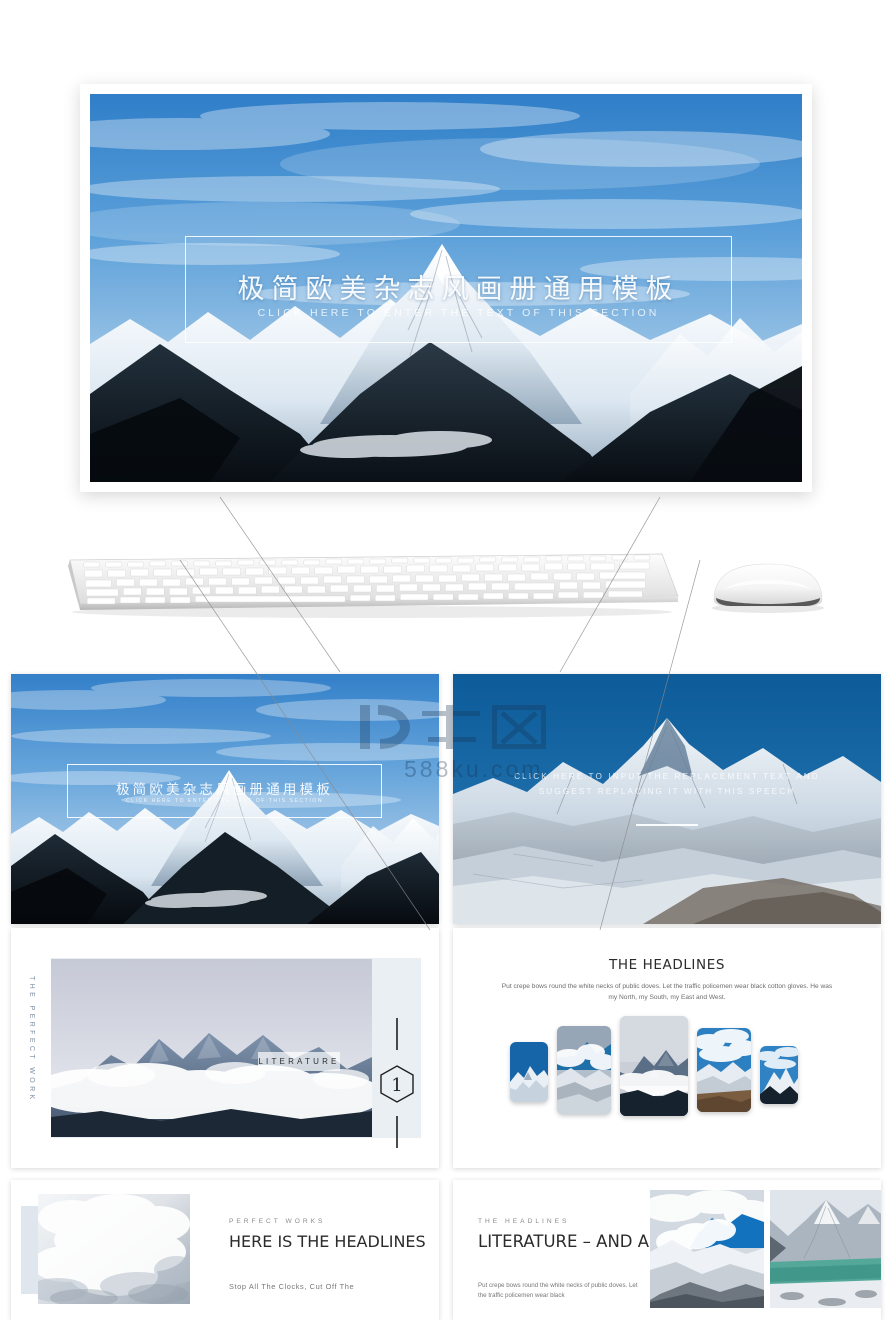 The image size is (892, 1320). I want to click on hero-title: 极简欧美杂志风画册通用模板, so click(458, 289).